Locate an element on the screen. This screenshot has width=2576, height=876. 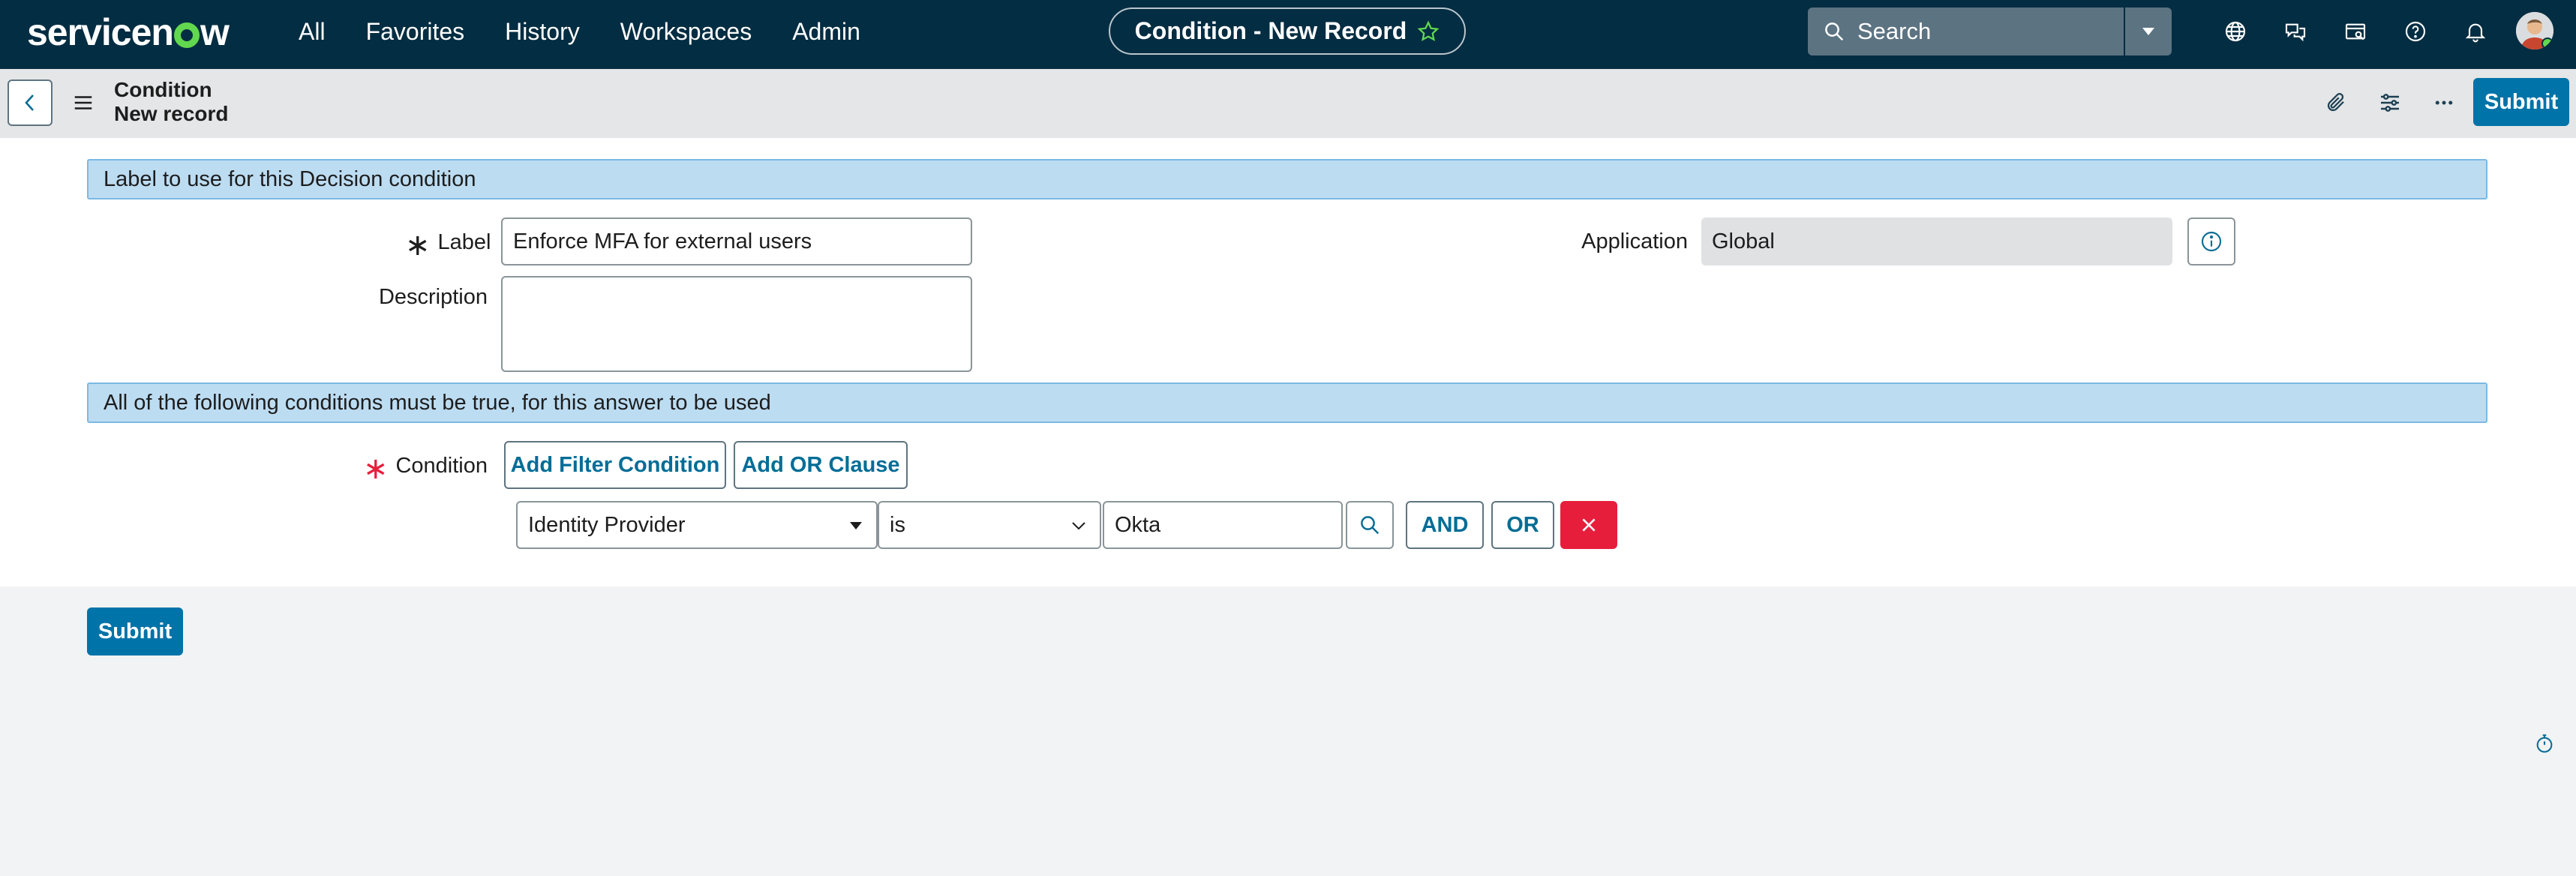
label-field-label: ∗ Label is located at coordinates (448, 245).